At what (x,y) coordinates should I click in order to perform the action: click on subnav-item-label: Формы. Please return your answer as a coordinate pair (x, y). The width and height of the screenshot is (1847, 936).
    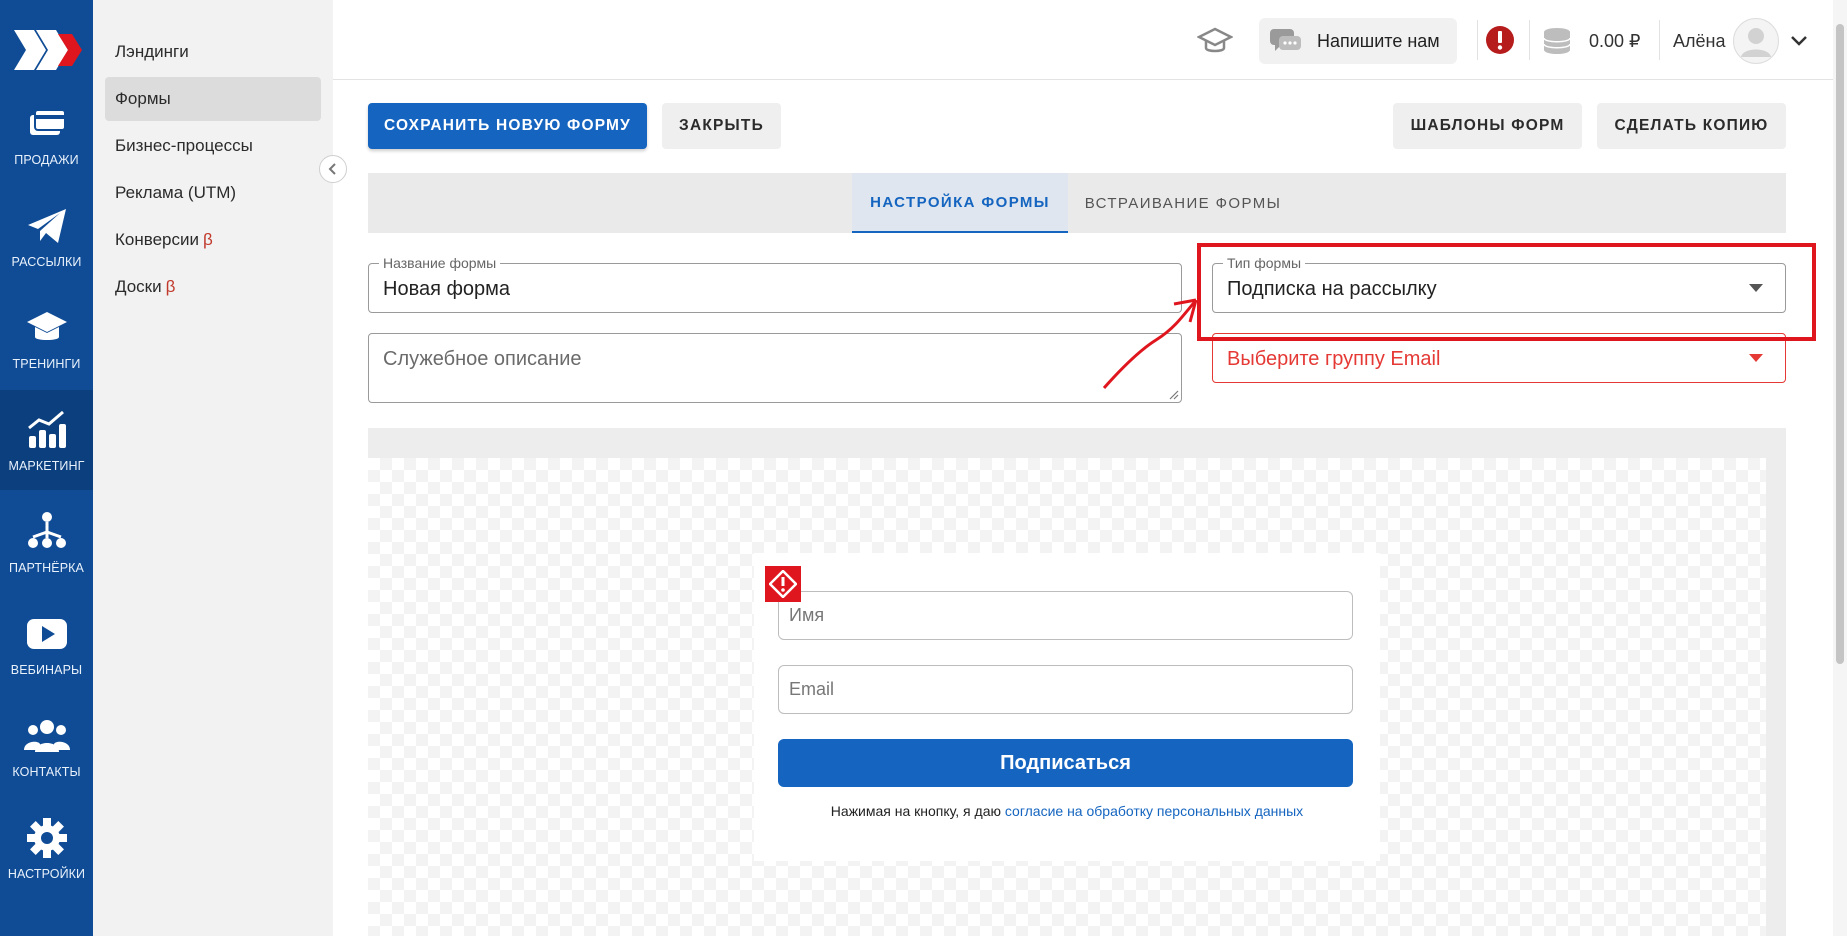
    Looking at the image, I should click on (143, 98).